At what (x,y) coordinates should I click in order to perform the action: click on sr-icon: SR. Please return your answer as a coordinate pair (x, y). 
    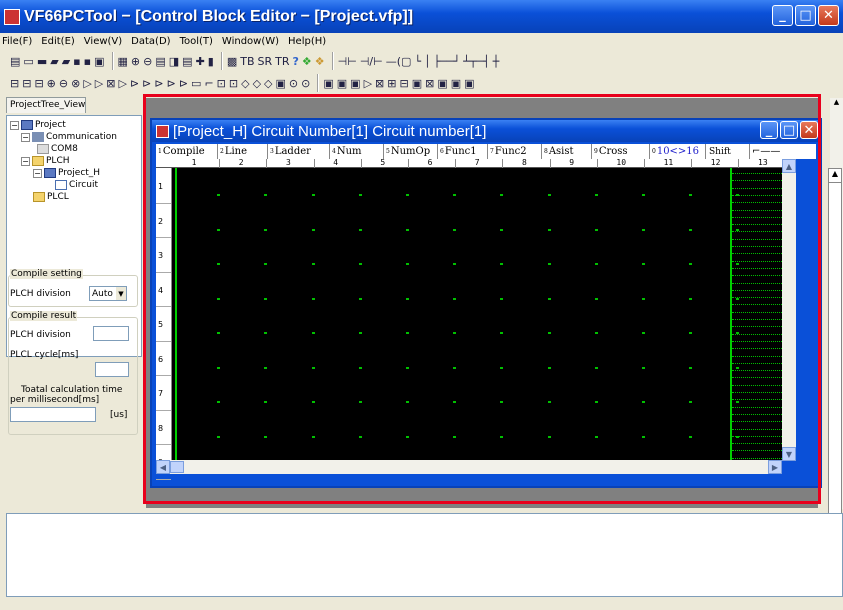
    Looking at the image, I should click on (265, 61).